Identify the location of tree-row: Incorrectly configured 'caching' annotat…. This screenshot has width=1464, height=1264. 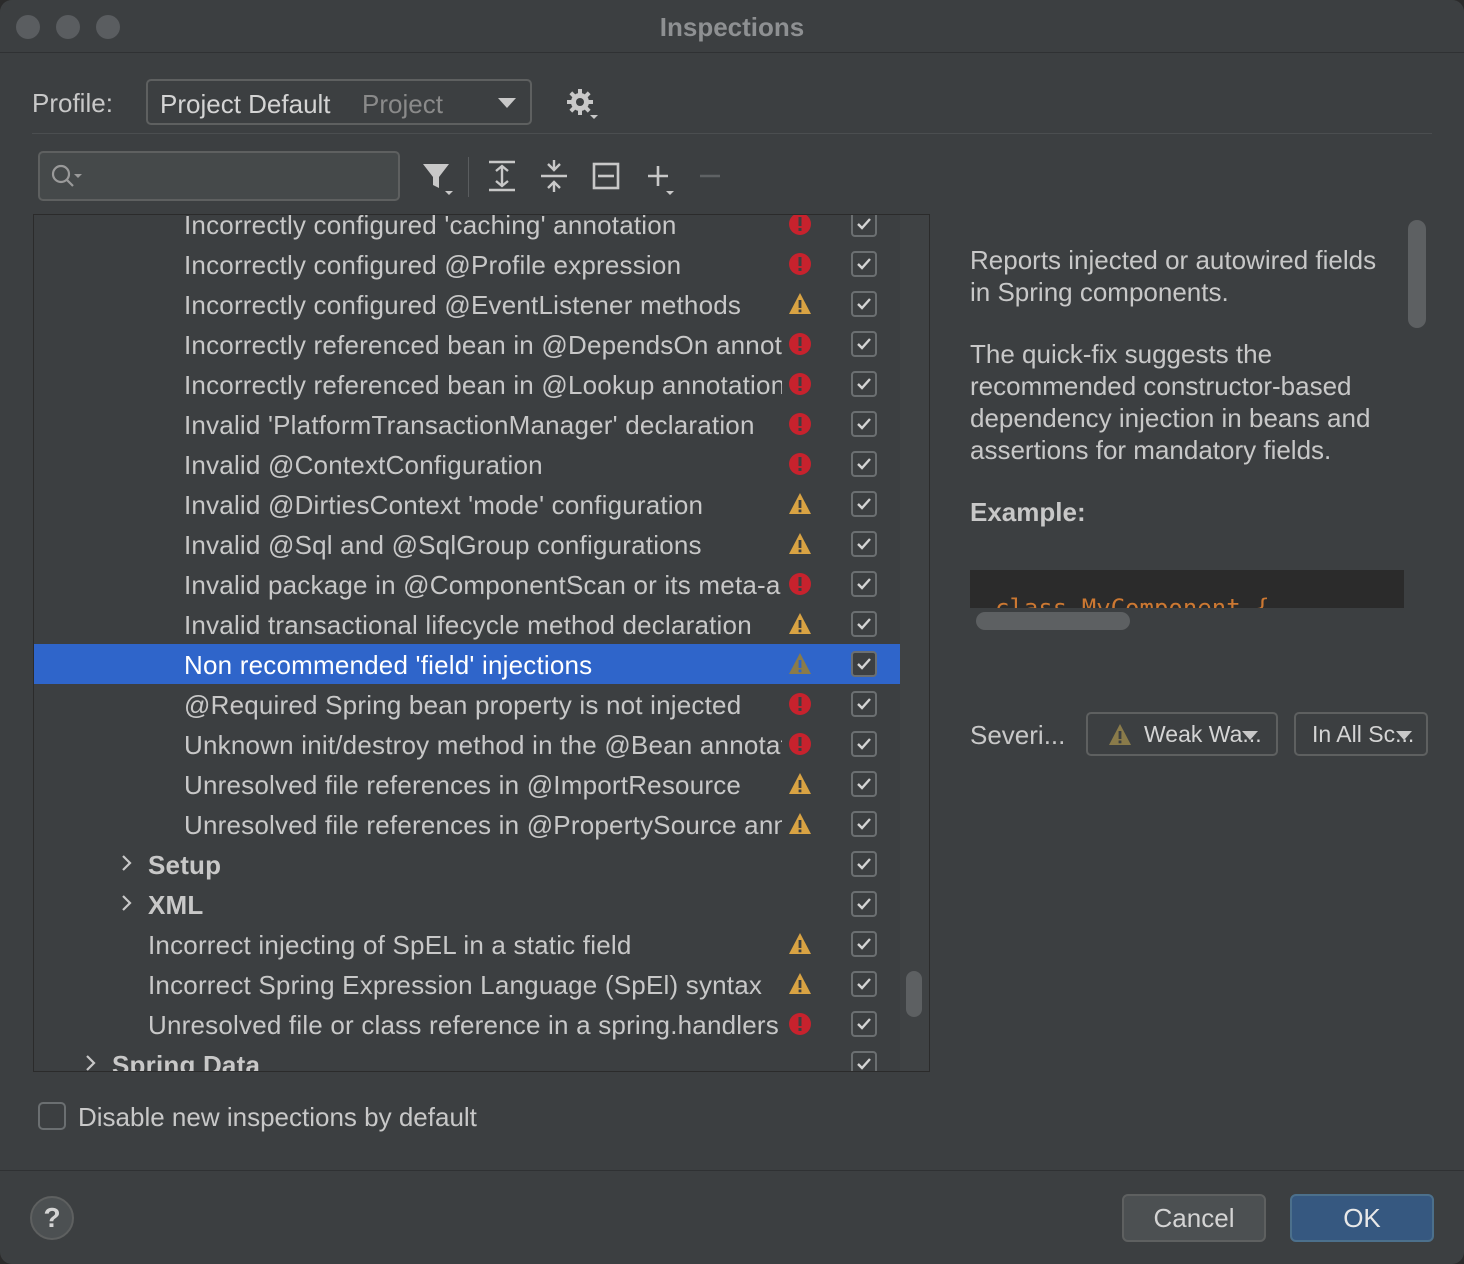
(467, 229).